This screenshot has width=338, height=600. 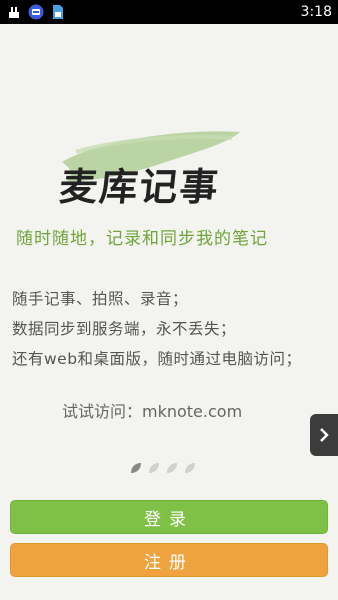 I want to click on app-notification-icon, so click(x=36, y=12).